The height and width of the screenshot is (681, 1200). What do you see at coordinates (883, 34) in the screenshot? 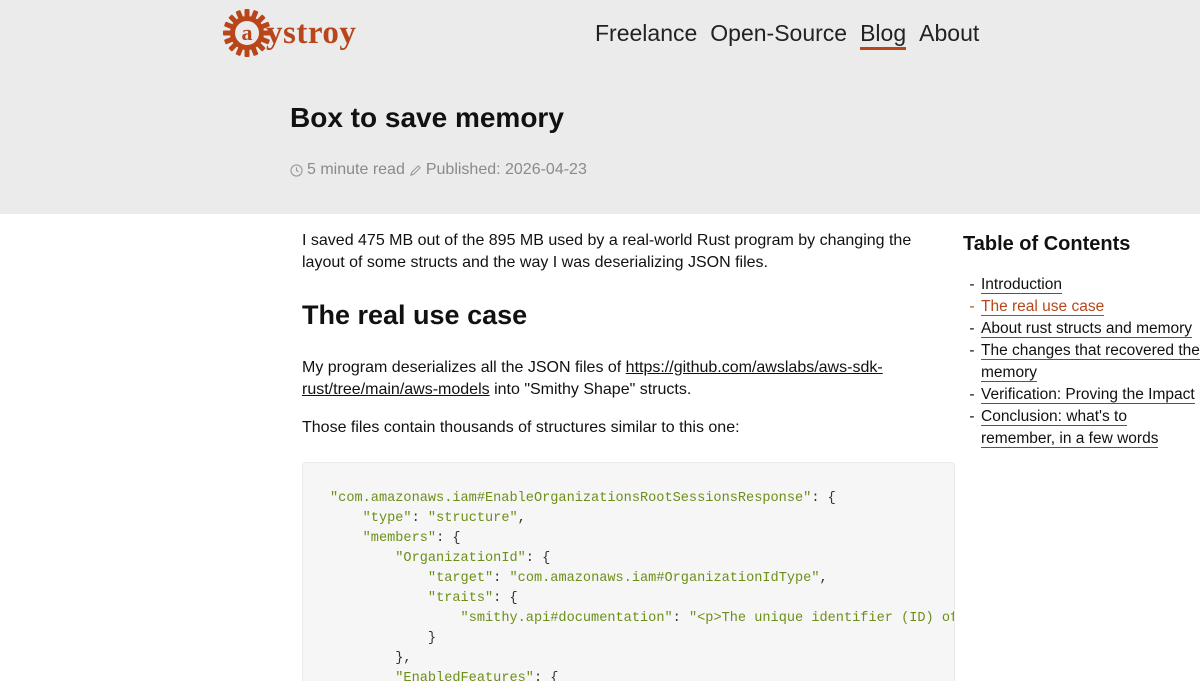
I see `nav-blog: Blog` at bounding box center [883, 34].